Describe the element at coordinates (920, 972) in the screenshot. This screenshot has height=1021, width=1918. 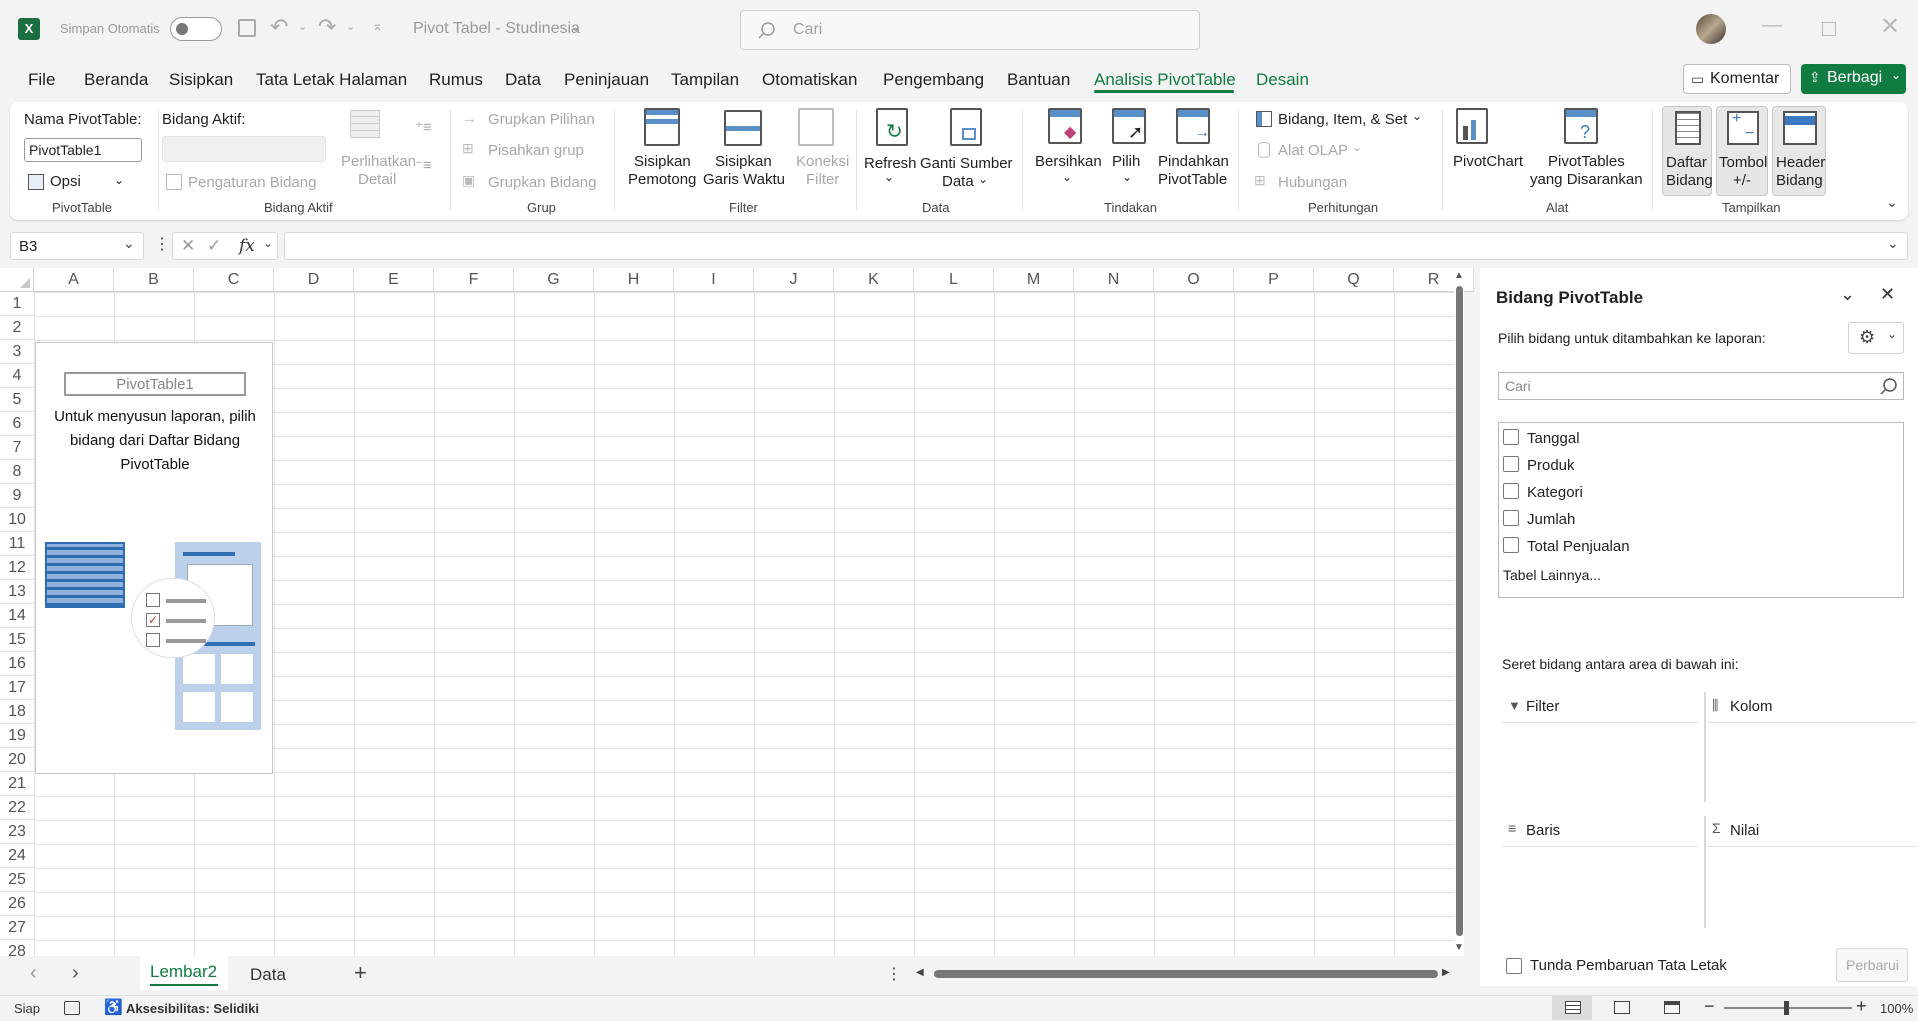
I see `hscroll-left-icon: ◀` at that location.